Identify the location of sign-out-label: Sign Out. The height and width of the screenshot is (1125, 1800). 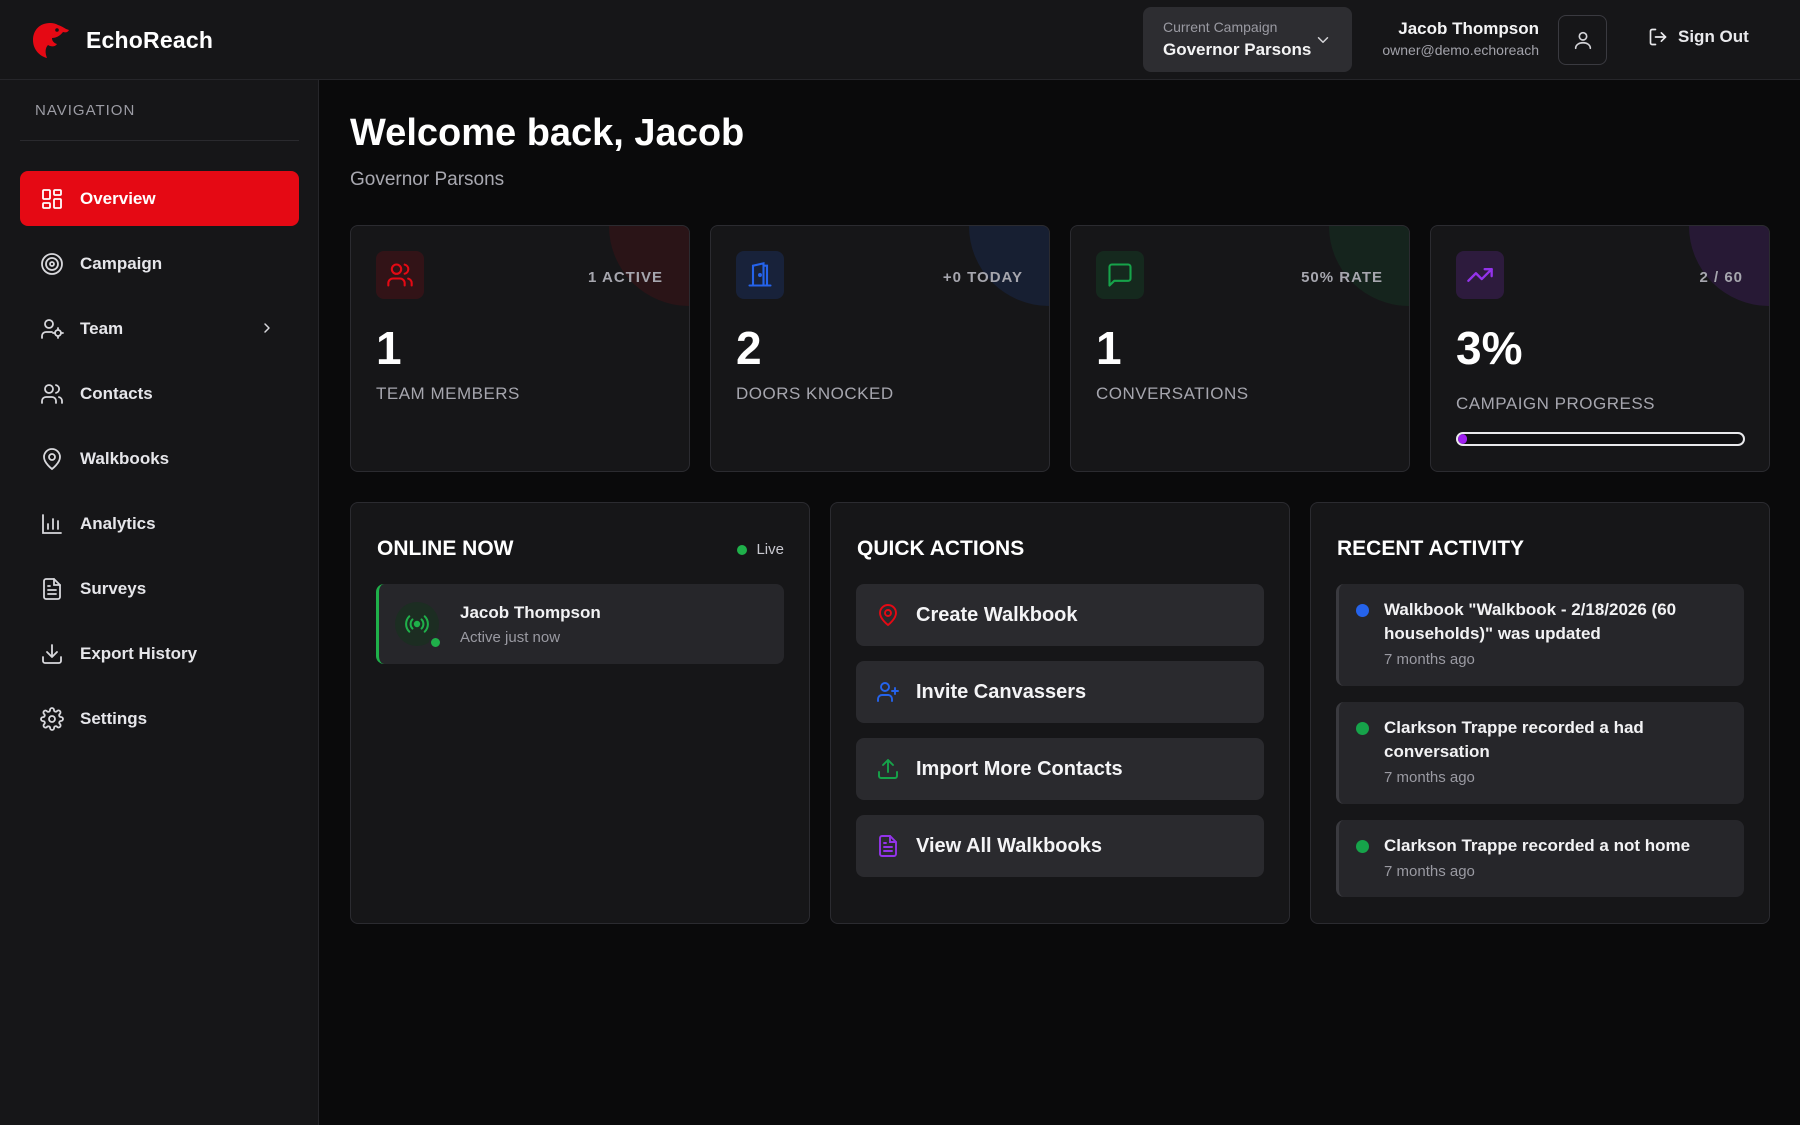
(1713, 36).